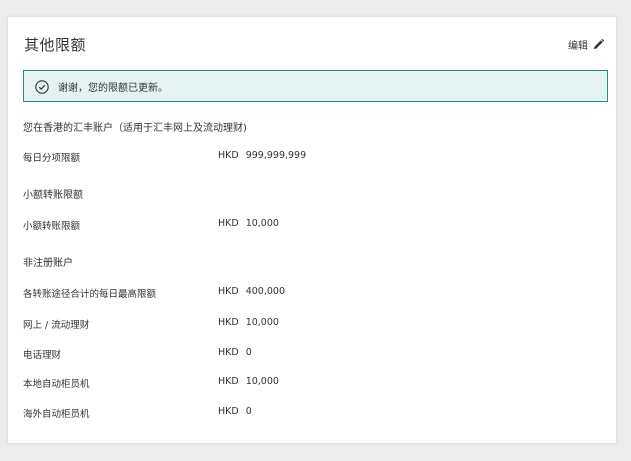 This screenshot has height=461, width=631. What do you see at coordinates (42, 86) in the screenshot?
I see `check-circle-icon` at bounding box center [42, 86].